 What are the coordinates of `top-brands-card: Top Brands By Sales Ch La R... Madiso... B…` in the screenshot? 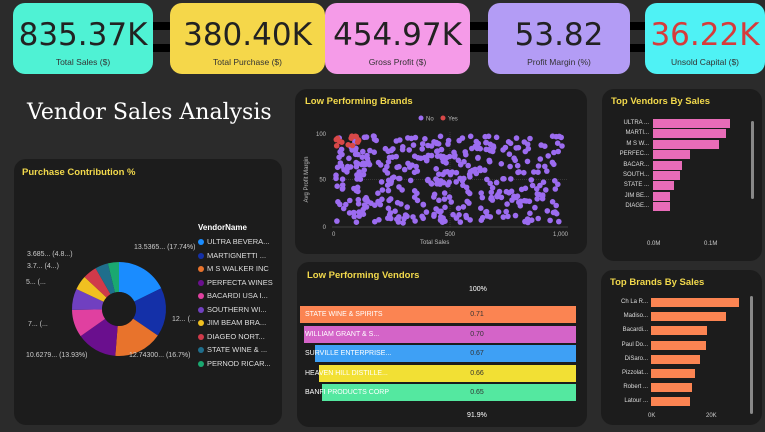 It's located at (681, 347).